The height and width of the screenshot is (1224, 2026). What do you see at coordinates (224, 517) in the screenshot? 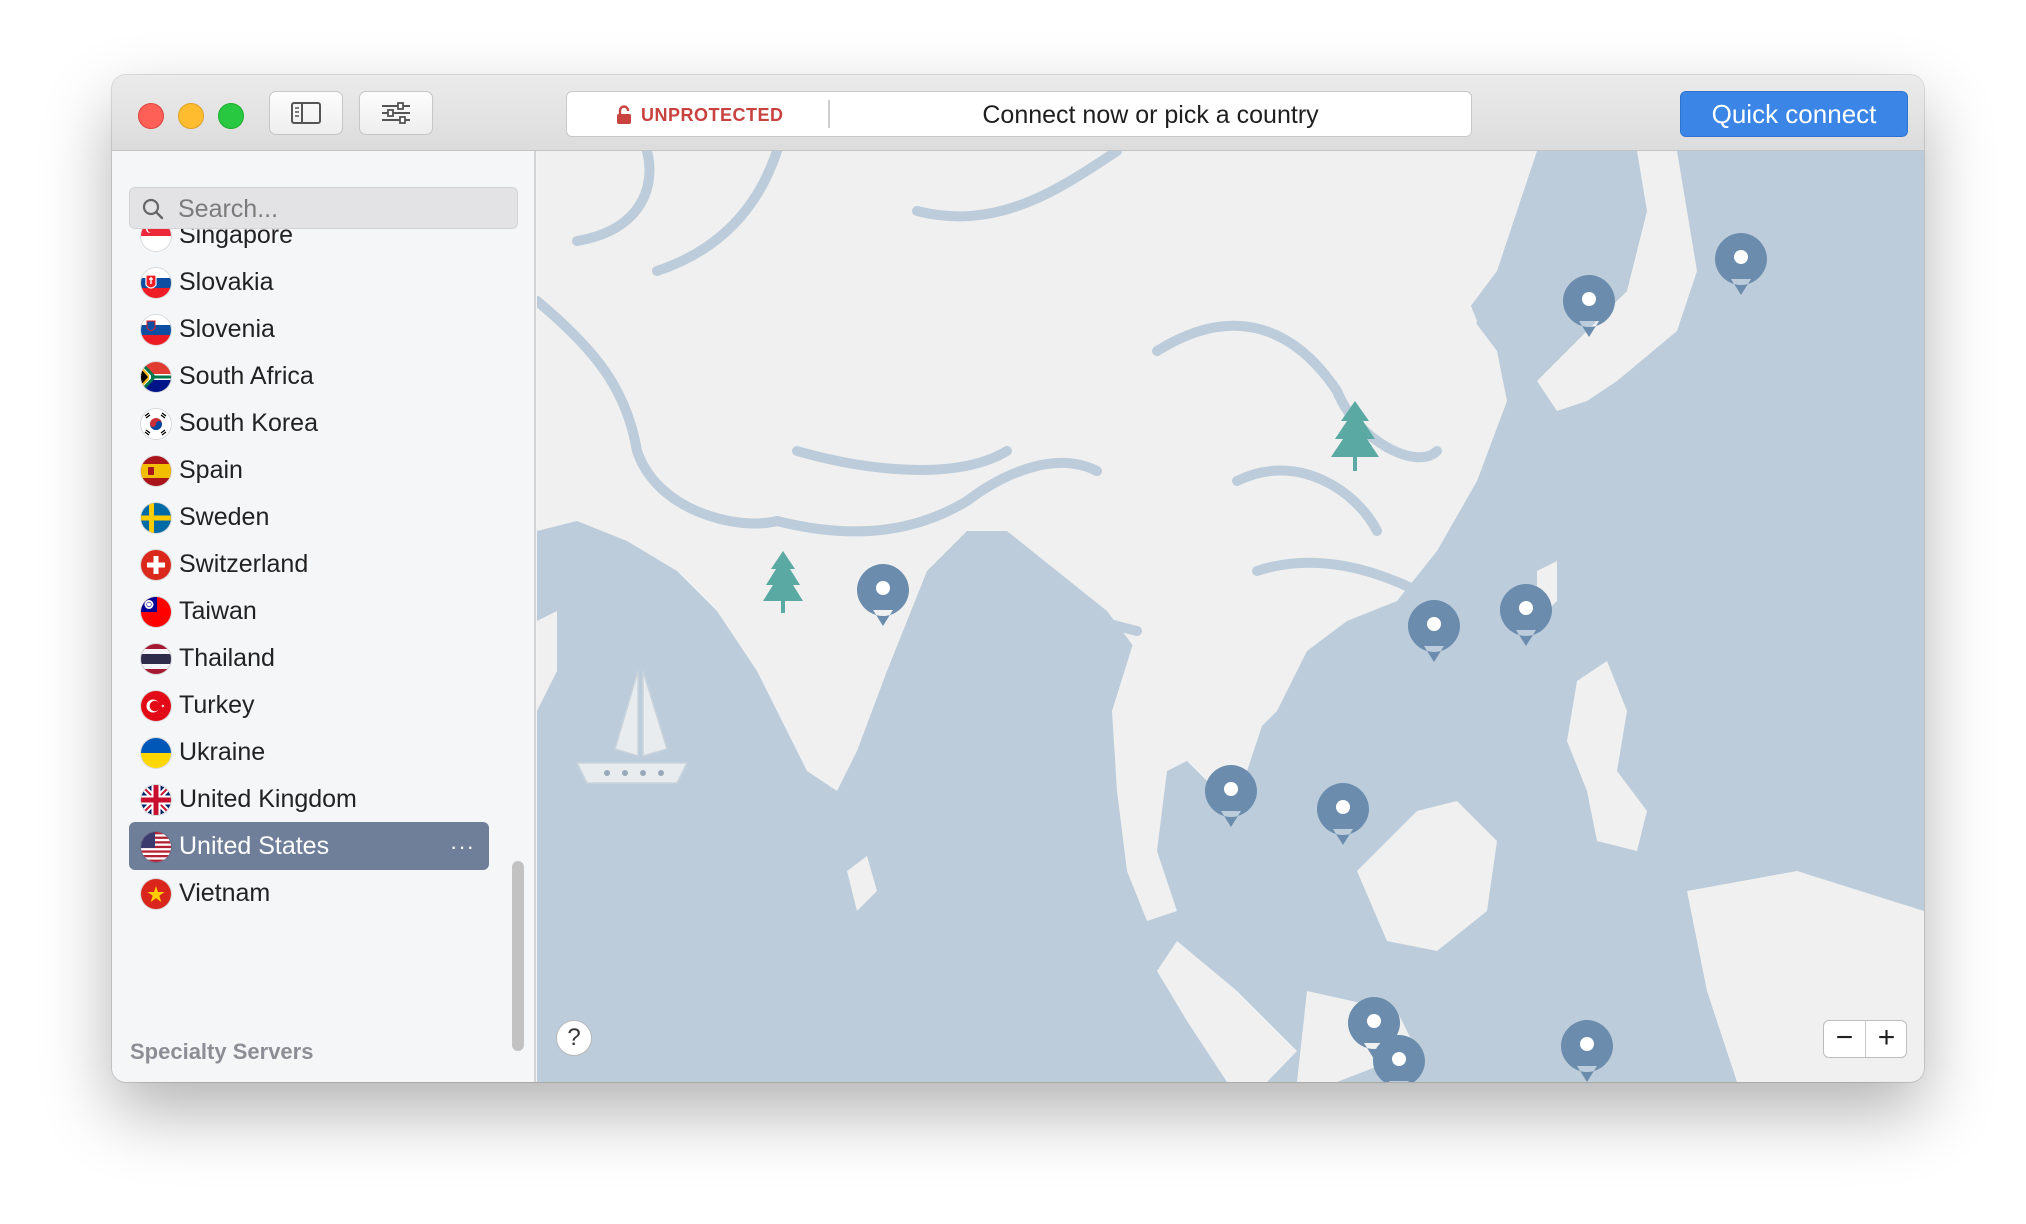
I see `country-label: Sweden` at bounding box center [224, 517].